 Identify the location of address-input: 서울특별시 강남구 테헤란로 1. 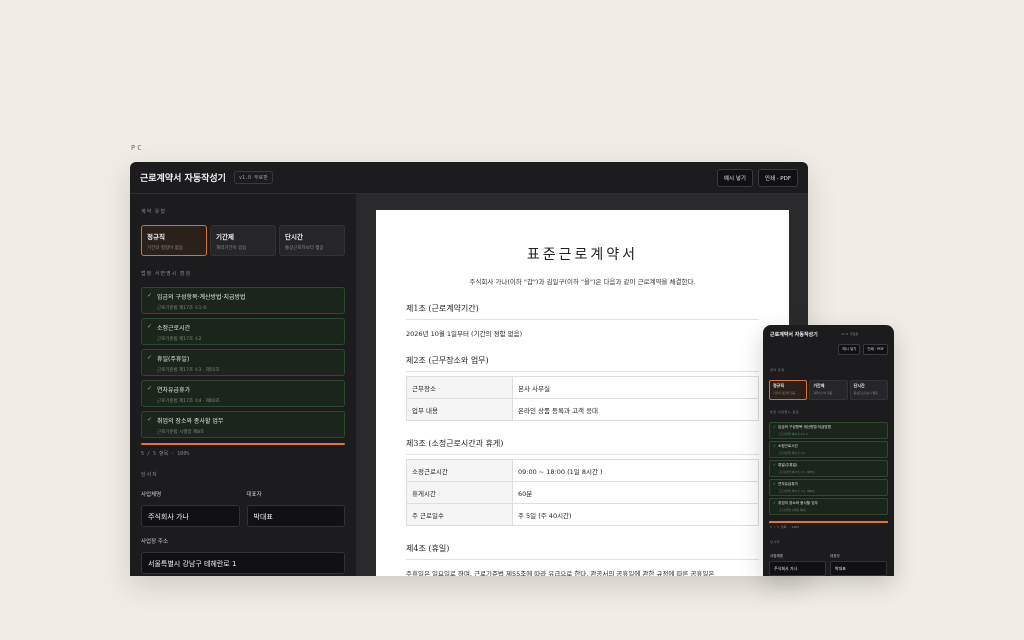
(243, 563).